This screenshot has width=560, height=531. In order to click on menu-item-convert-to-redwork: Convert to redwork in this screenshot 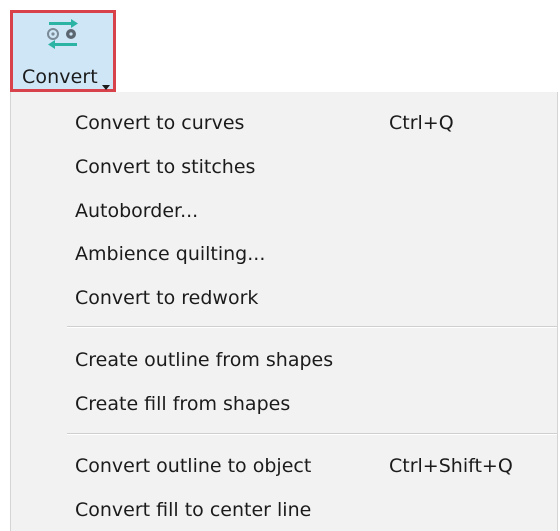, I will do `click(284, 299)`.